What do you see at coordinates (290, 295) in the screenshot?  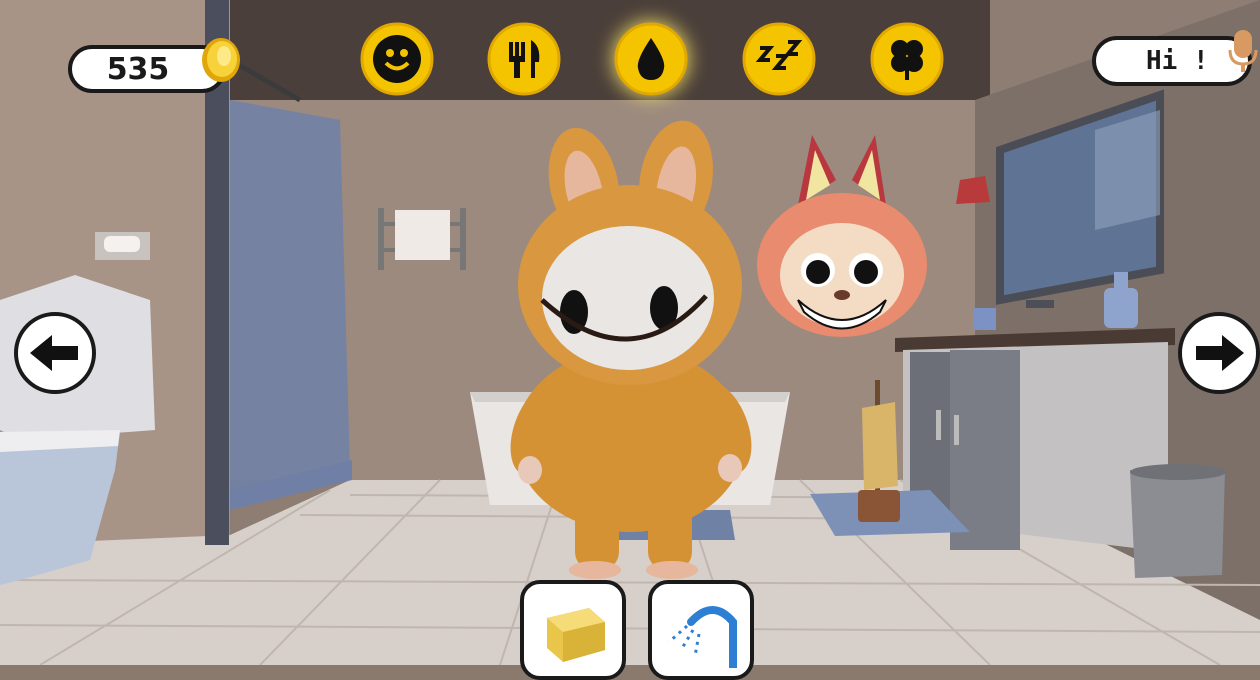 I see `shower-curtain` at bounding box center [290, 295].